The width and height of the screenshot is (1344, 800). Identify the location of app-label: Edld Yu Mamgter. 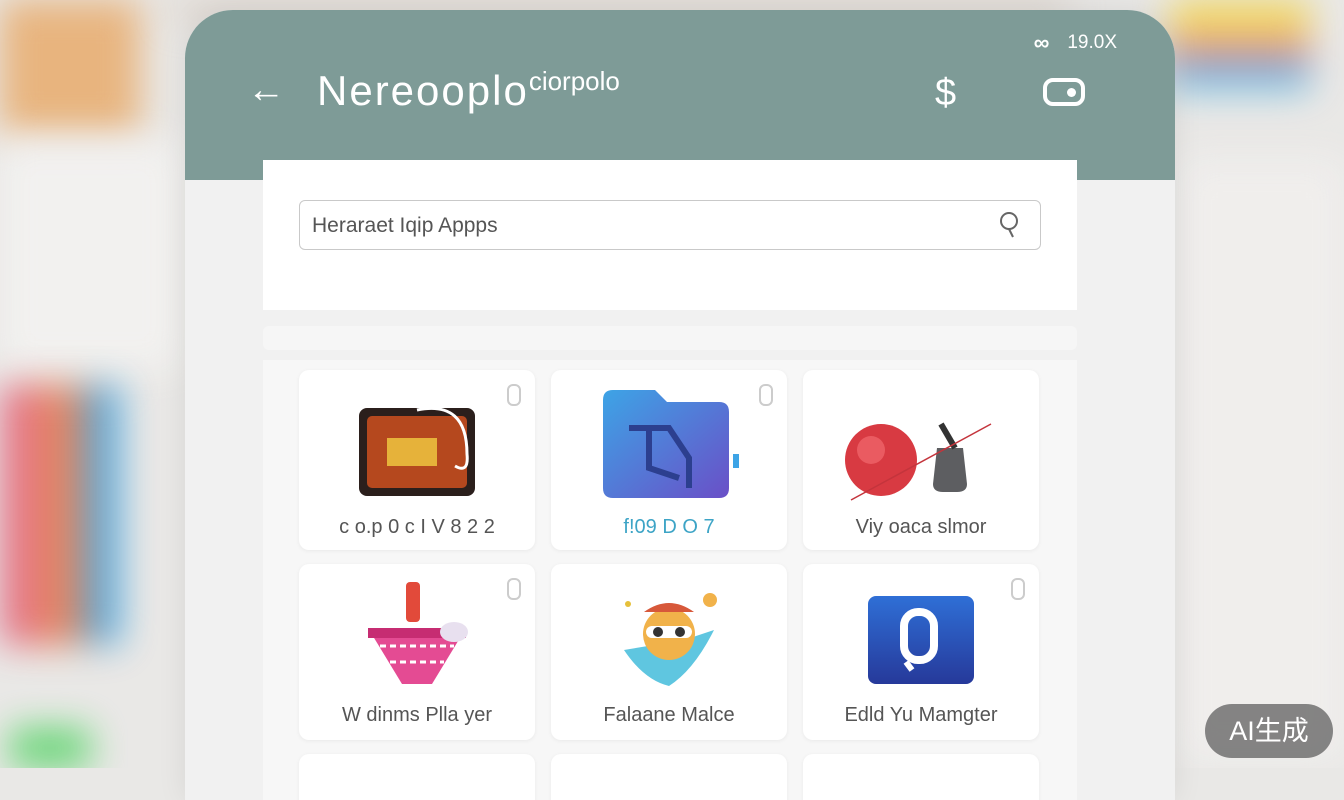
(921, 715).